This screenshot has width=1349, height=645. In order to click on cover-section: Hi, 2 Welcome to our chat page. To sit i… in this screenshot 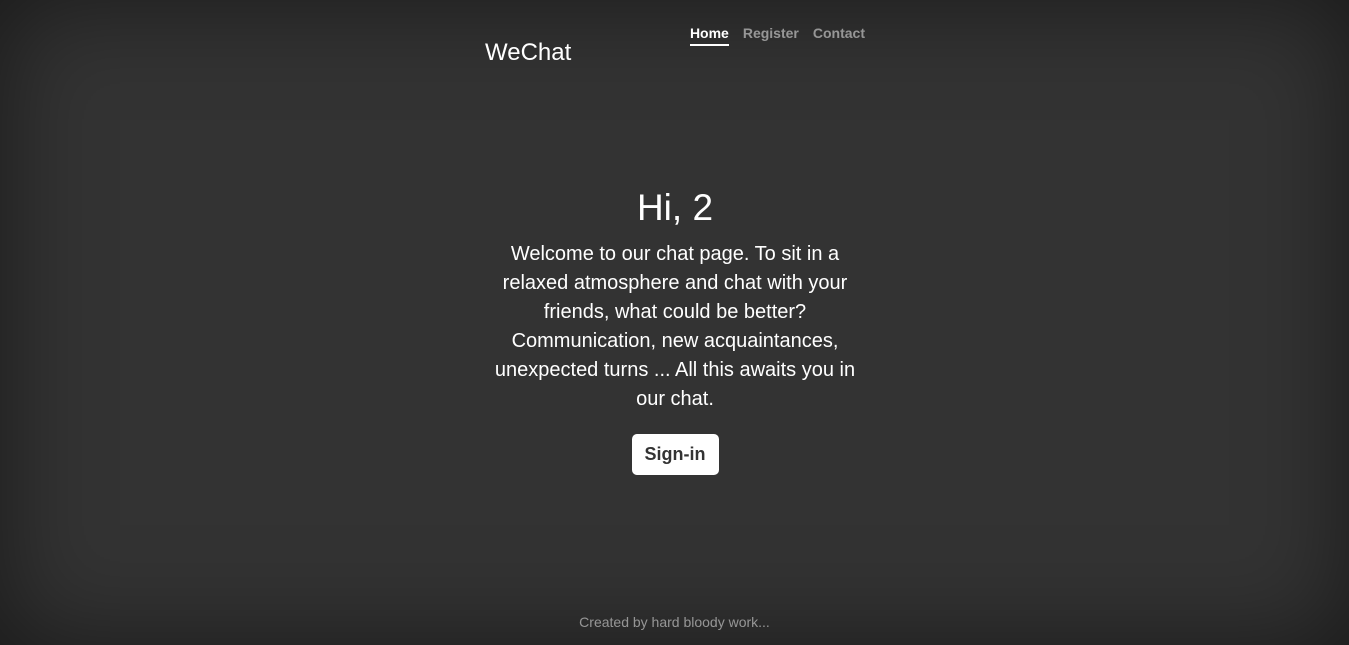, I will do `click(675, 329)`.